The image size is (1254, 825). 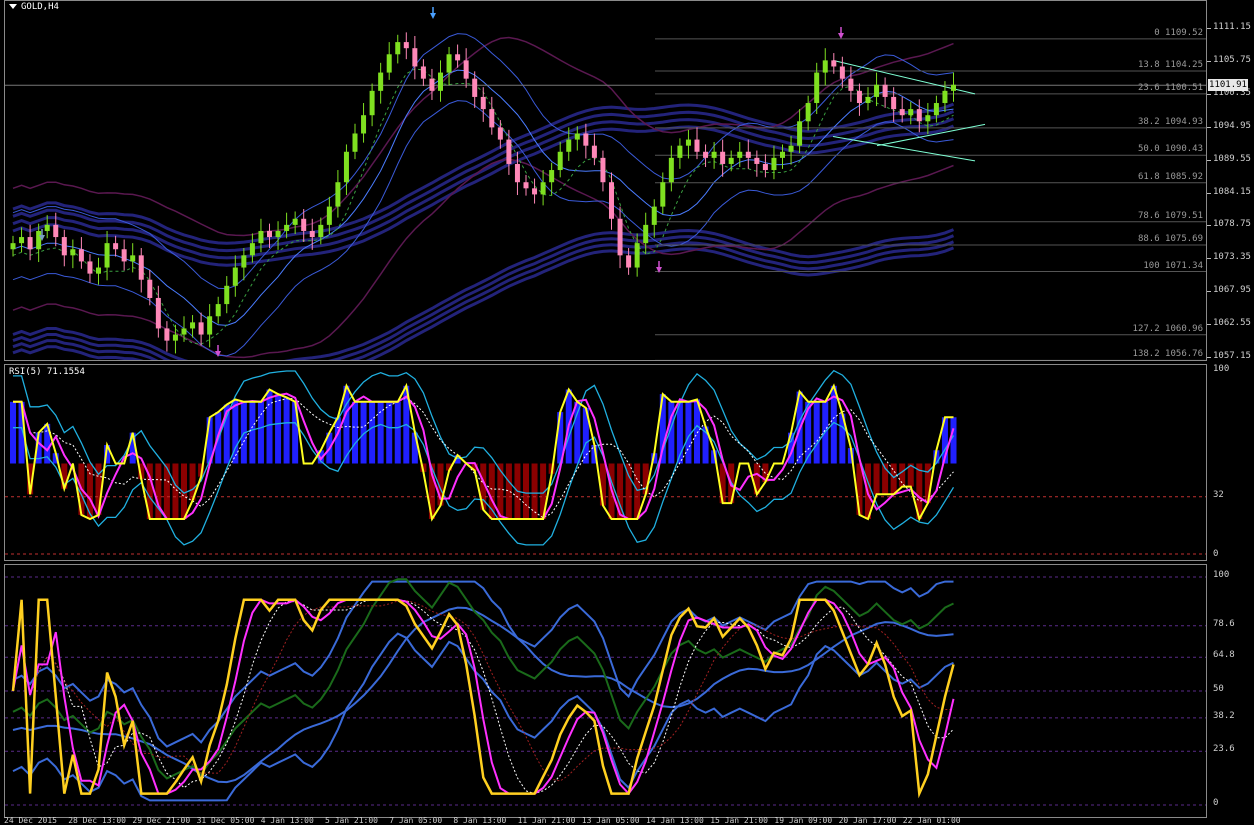 I want to click on price-axis-label: 1084.15, so click(x=1232, y=191).